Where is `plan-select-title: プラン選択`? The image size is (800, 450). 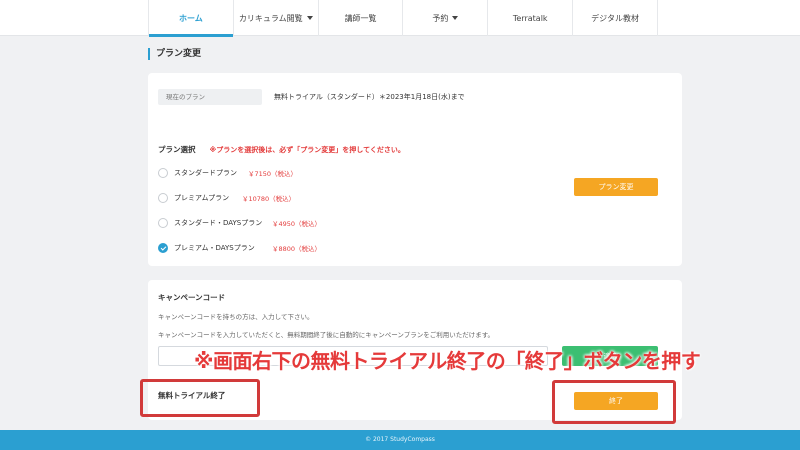 plan-select-title: プラン選択 is located at coordinates (177, 149).